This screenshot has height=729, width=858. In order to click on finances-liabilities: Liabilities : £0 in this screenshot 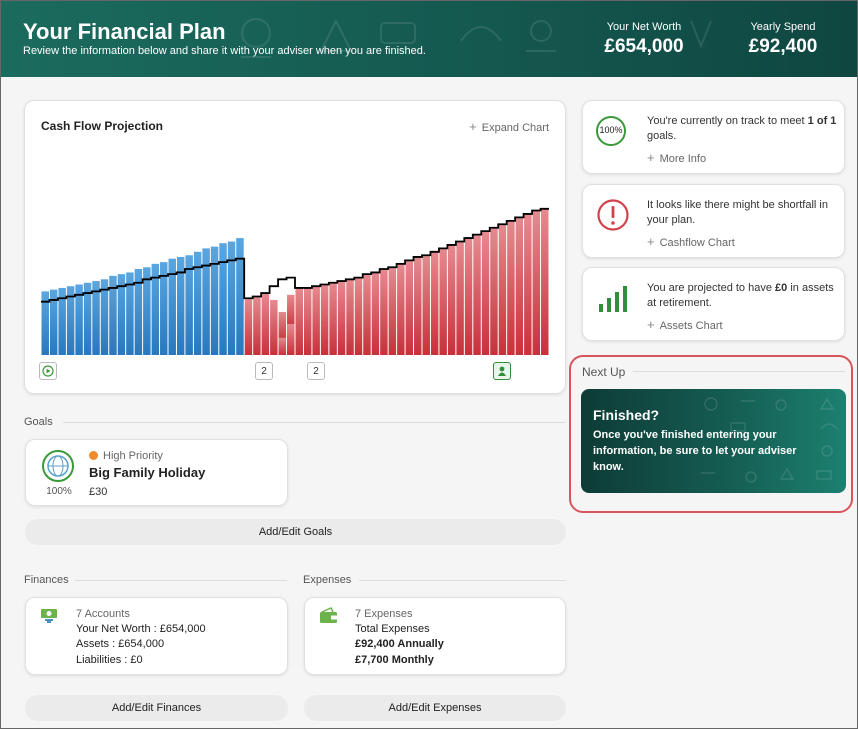, I will do `click(109, 660)`.